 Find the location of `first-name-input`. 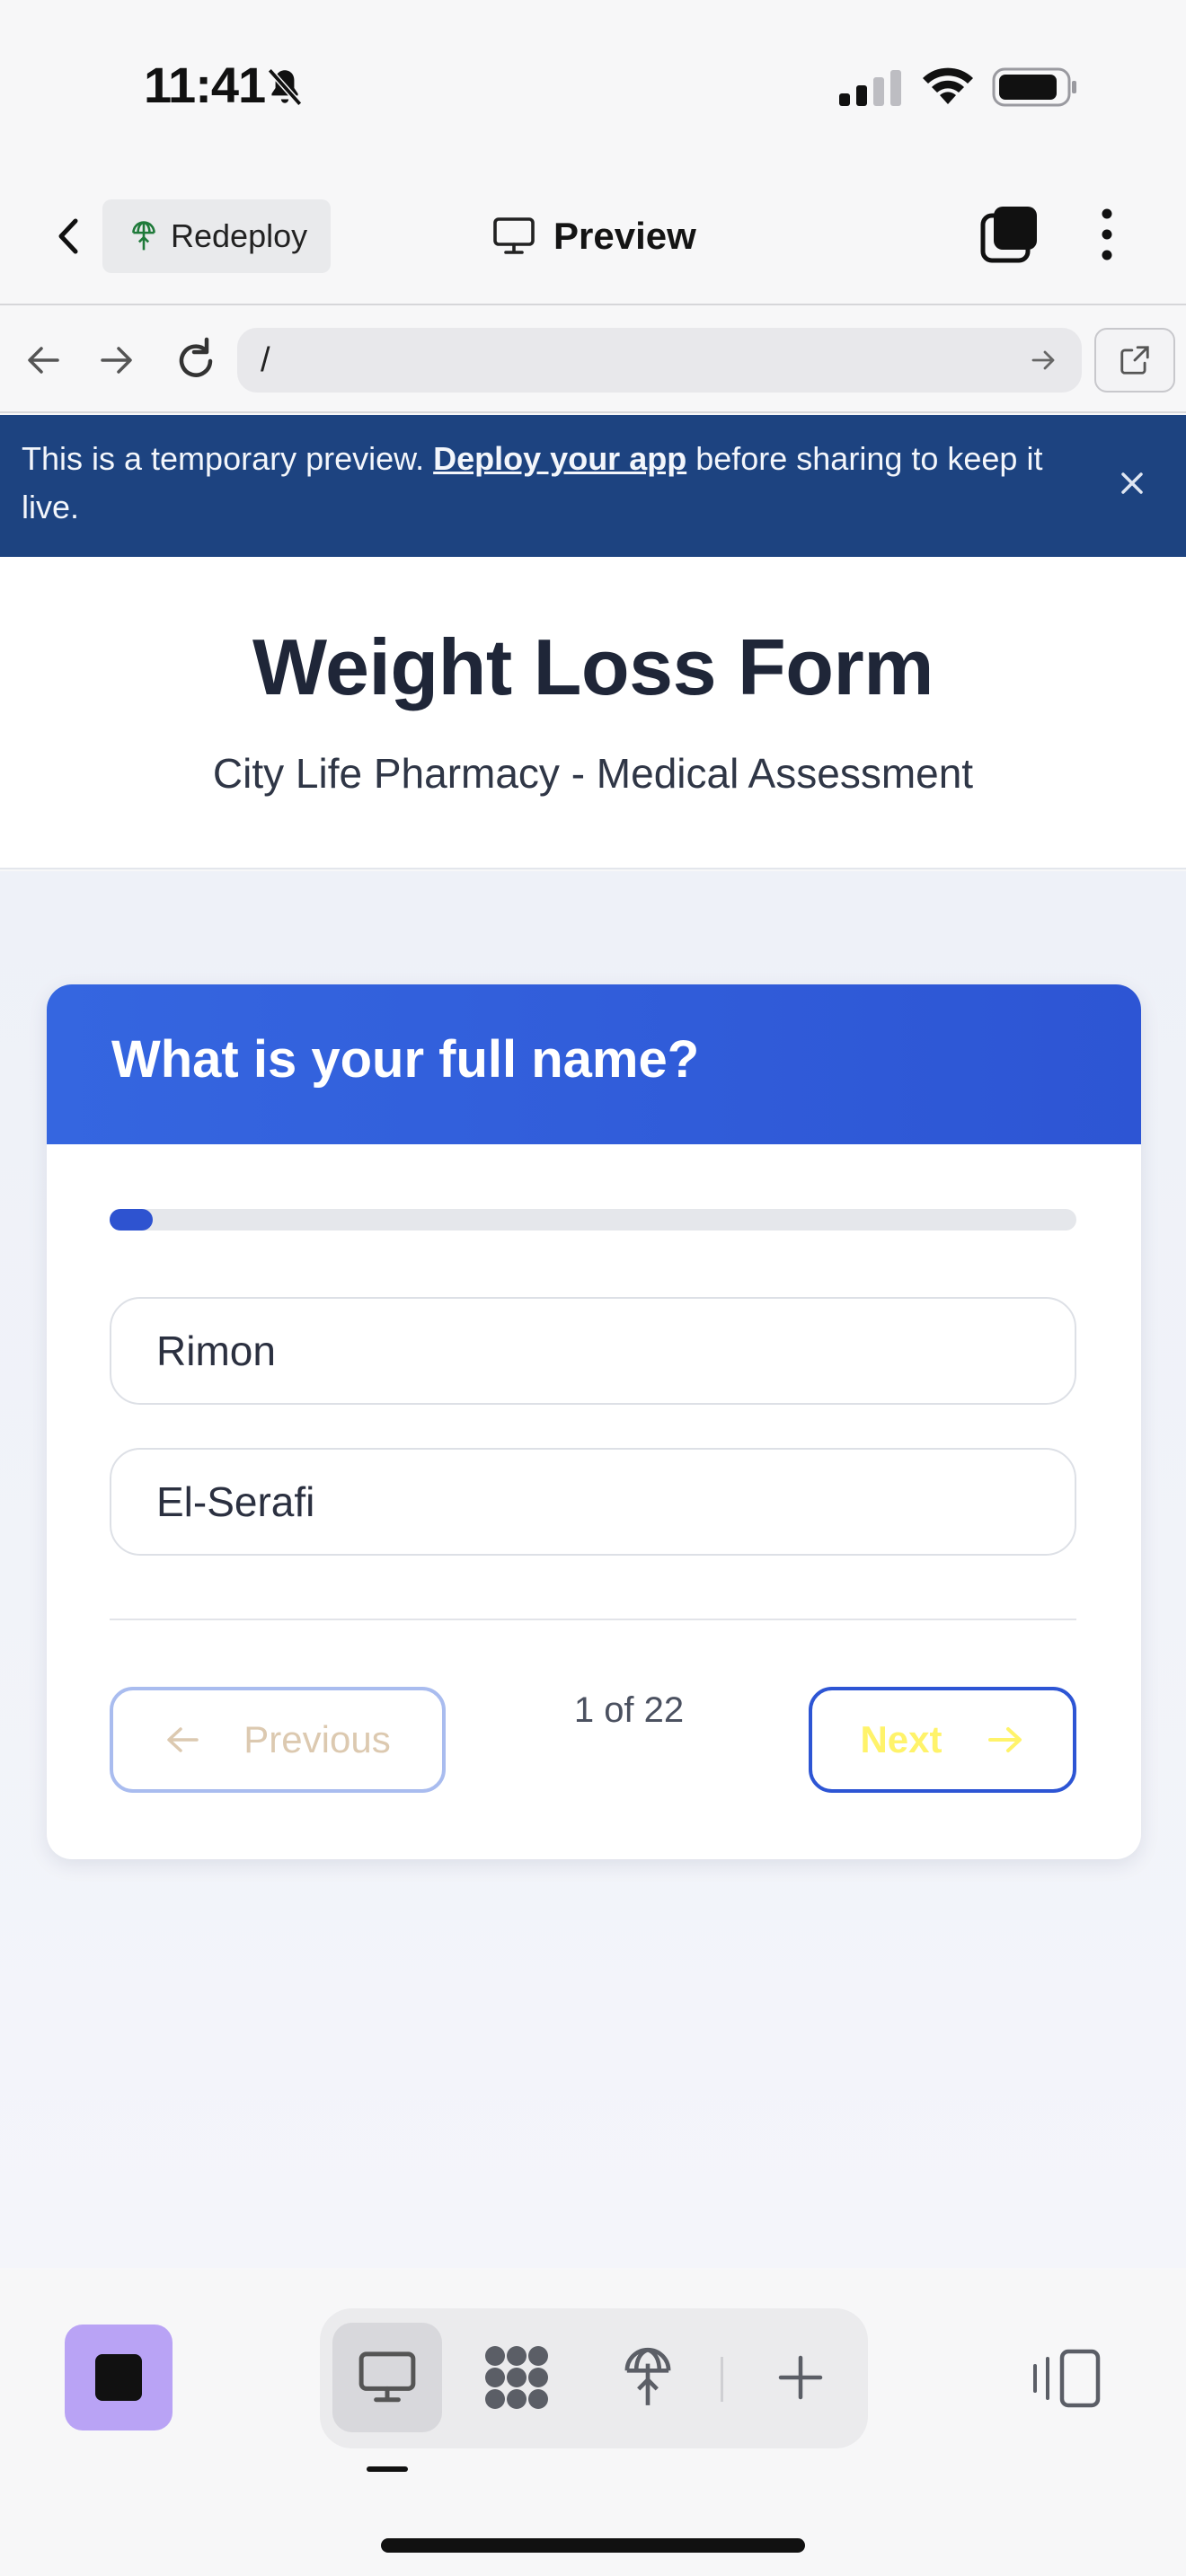

first-name-input is located at coordinates (593, 1351).